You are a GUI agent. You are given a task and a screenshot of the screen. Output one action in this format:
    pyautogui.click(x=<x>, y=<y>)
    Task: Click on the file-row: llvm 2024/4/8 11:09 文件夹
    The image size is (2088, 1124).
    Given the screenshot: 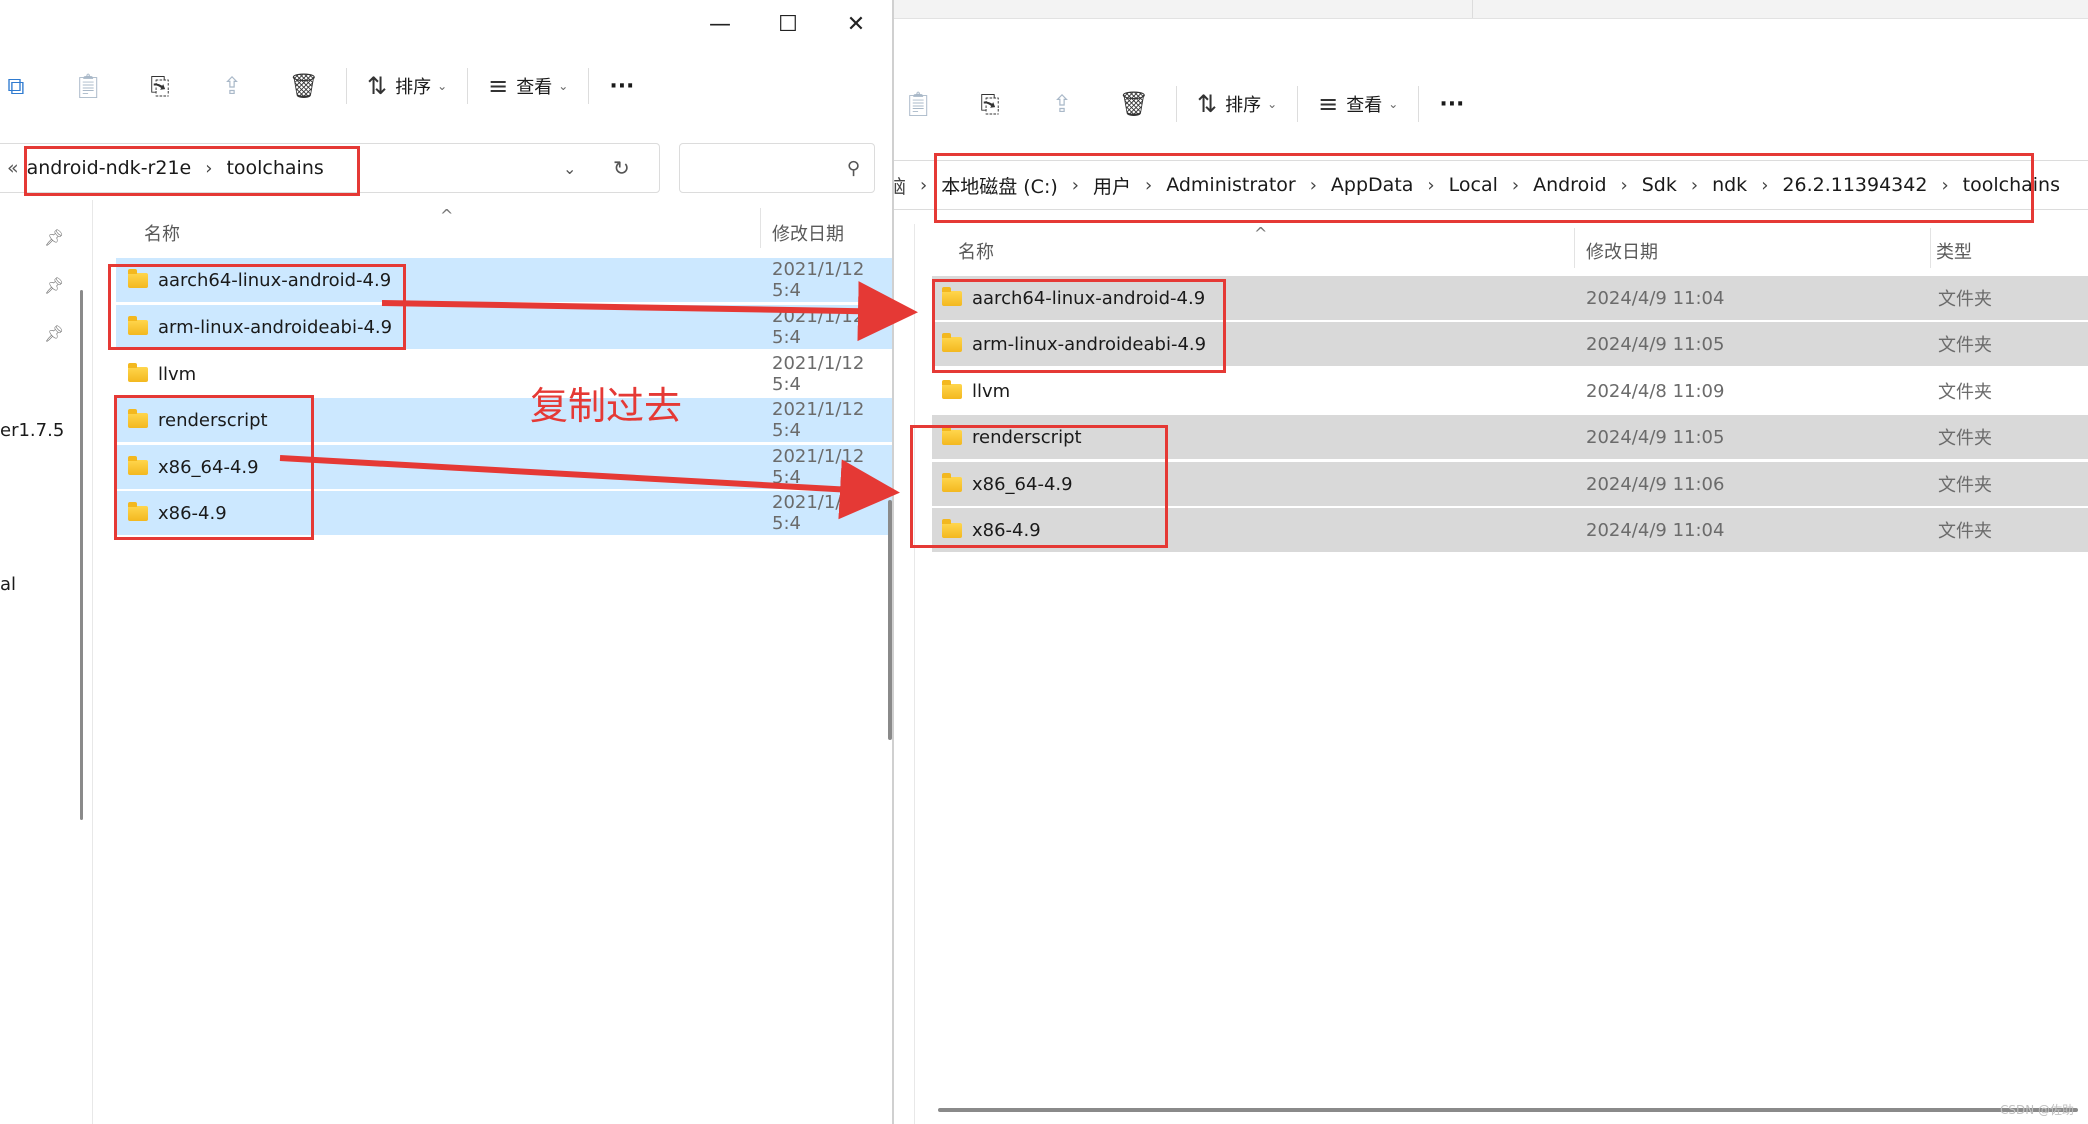 What is the action you would take?
    pyautogui.click(x=1510, y=391)
    